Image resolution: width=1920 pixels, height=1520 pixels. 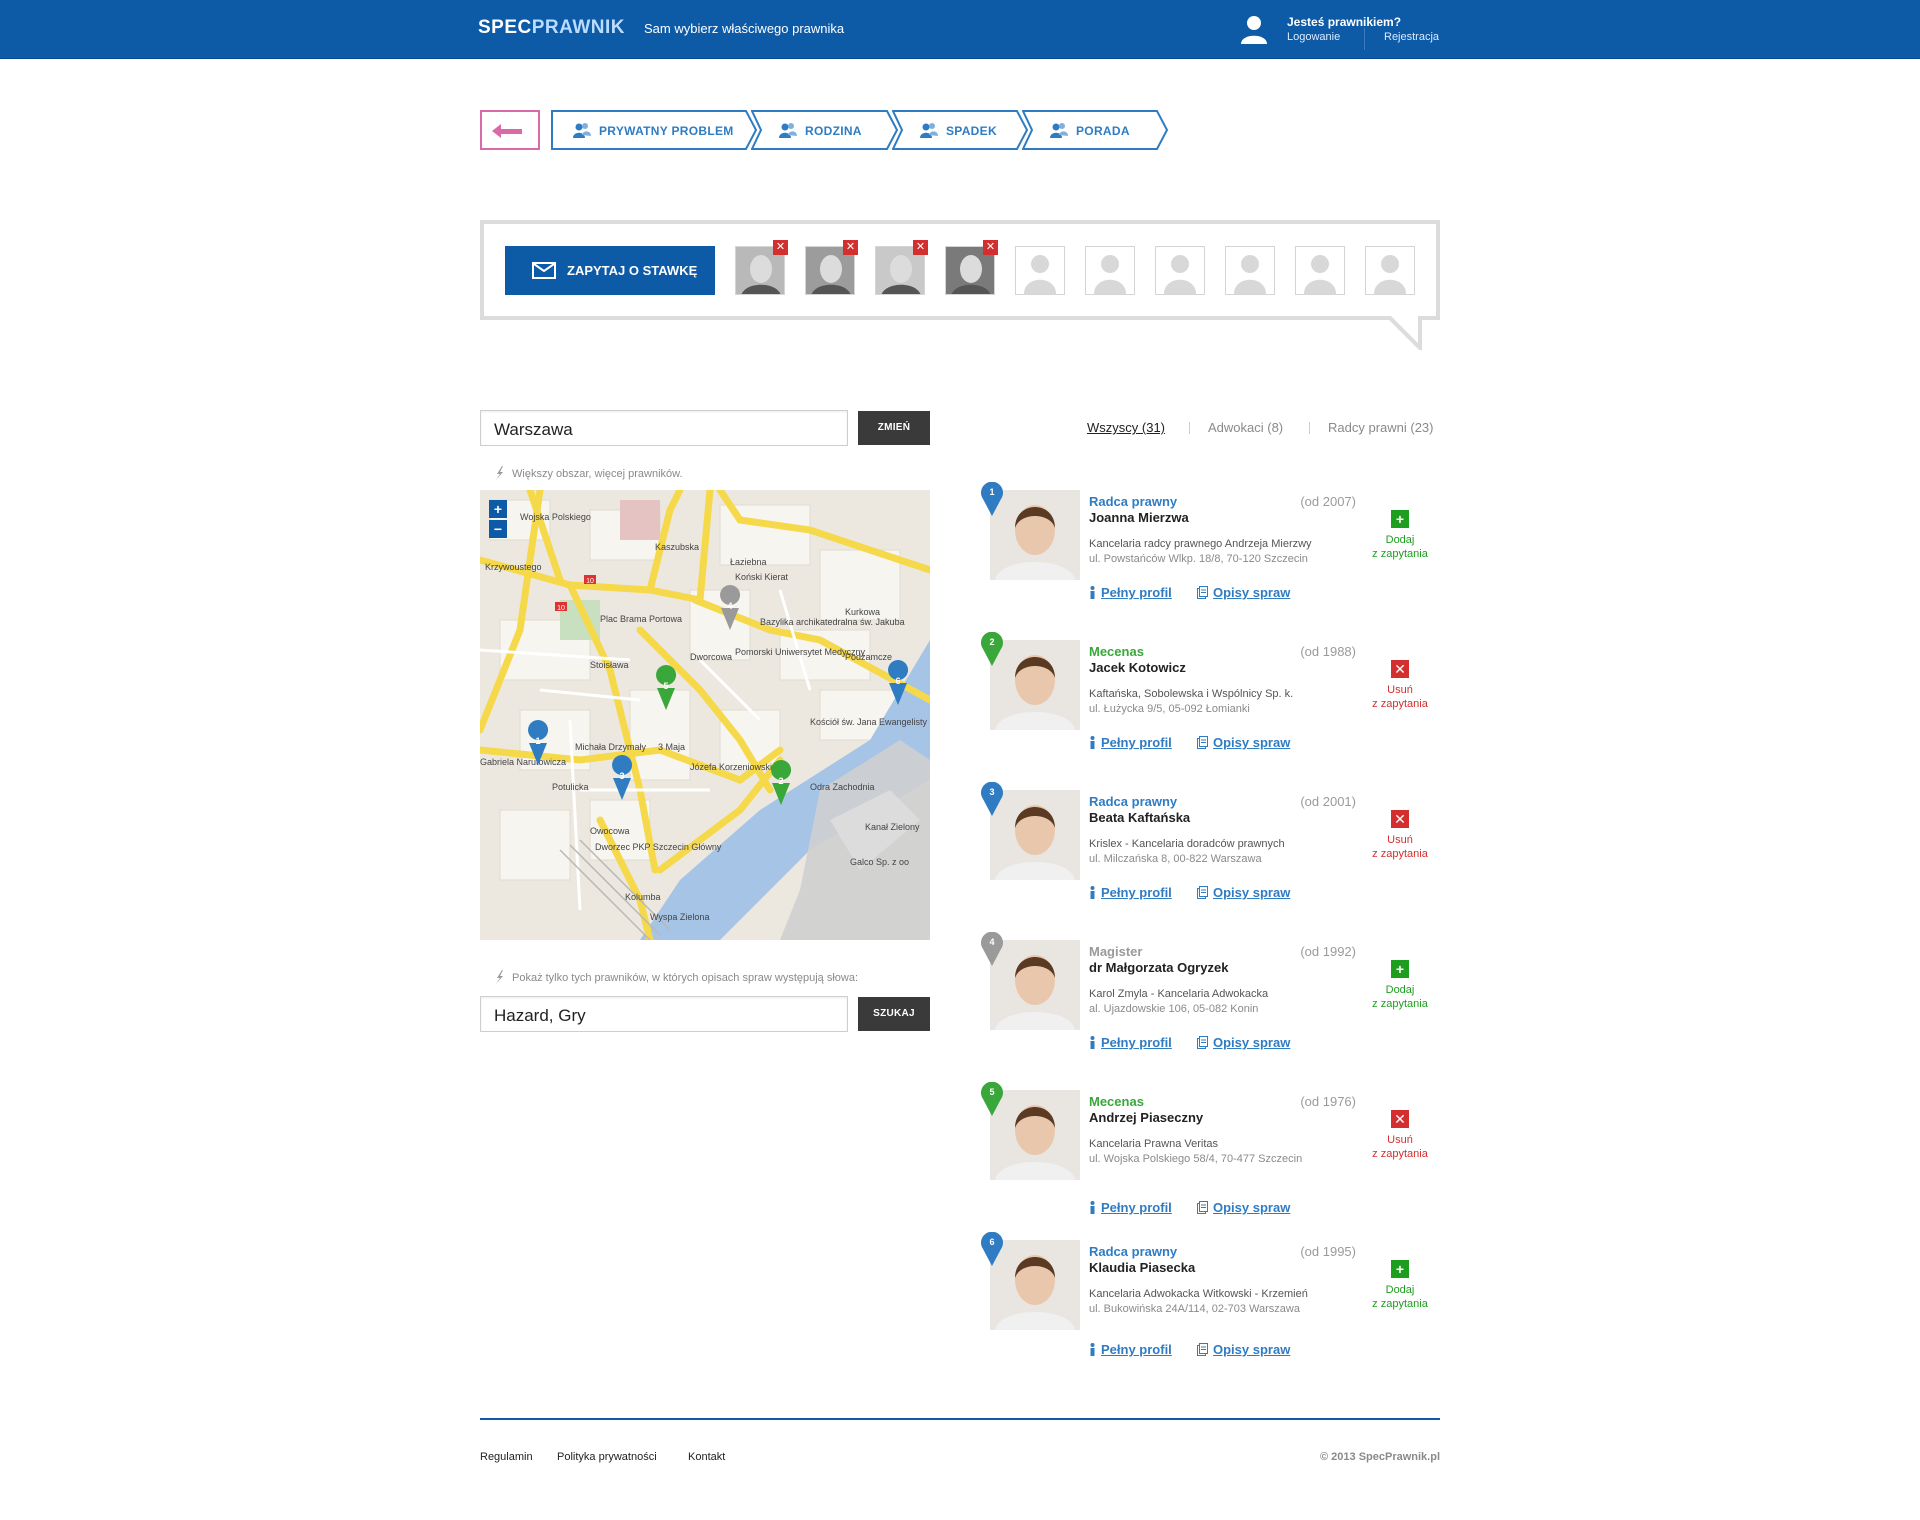 What do you see at coordinates (551, 28) in the screenshot?
I see `logo: SPECPRAWNIK` at bounding box center [551, 28].